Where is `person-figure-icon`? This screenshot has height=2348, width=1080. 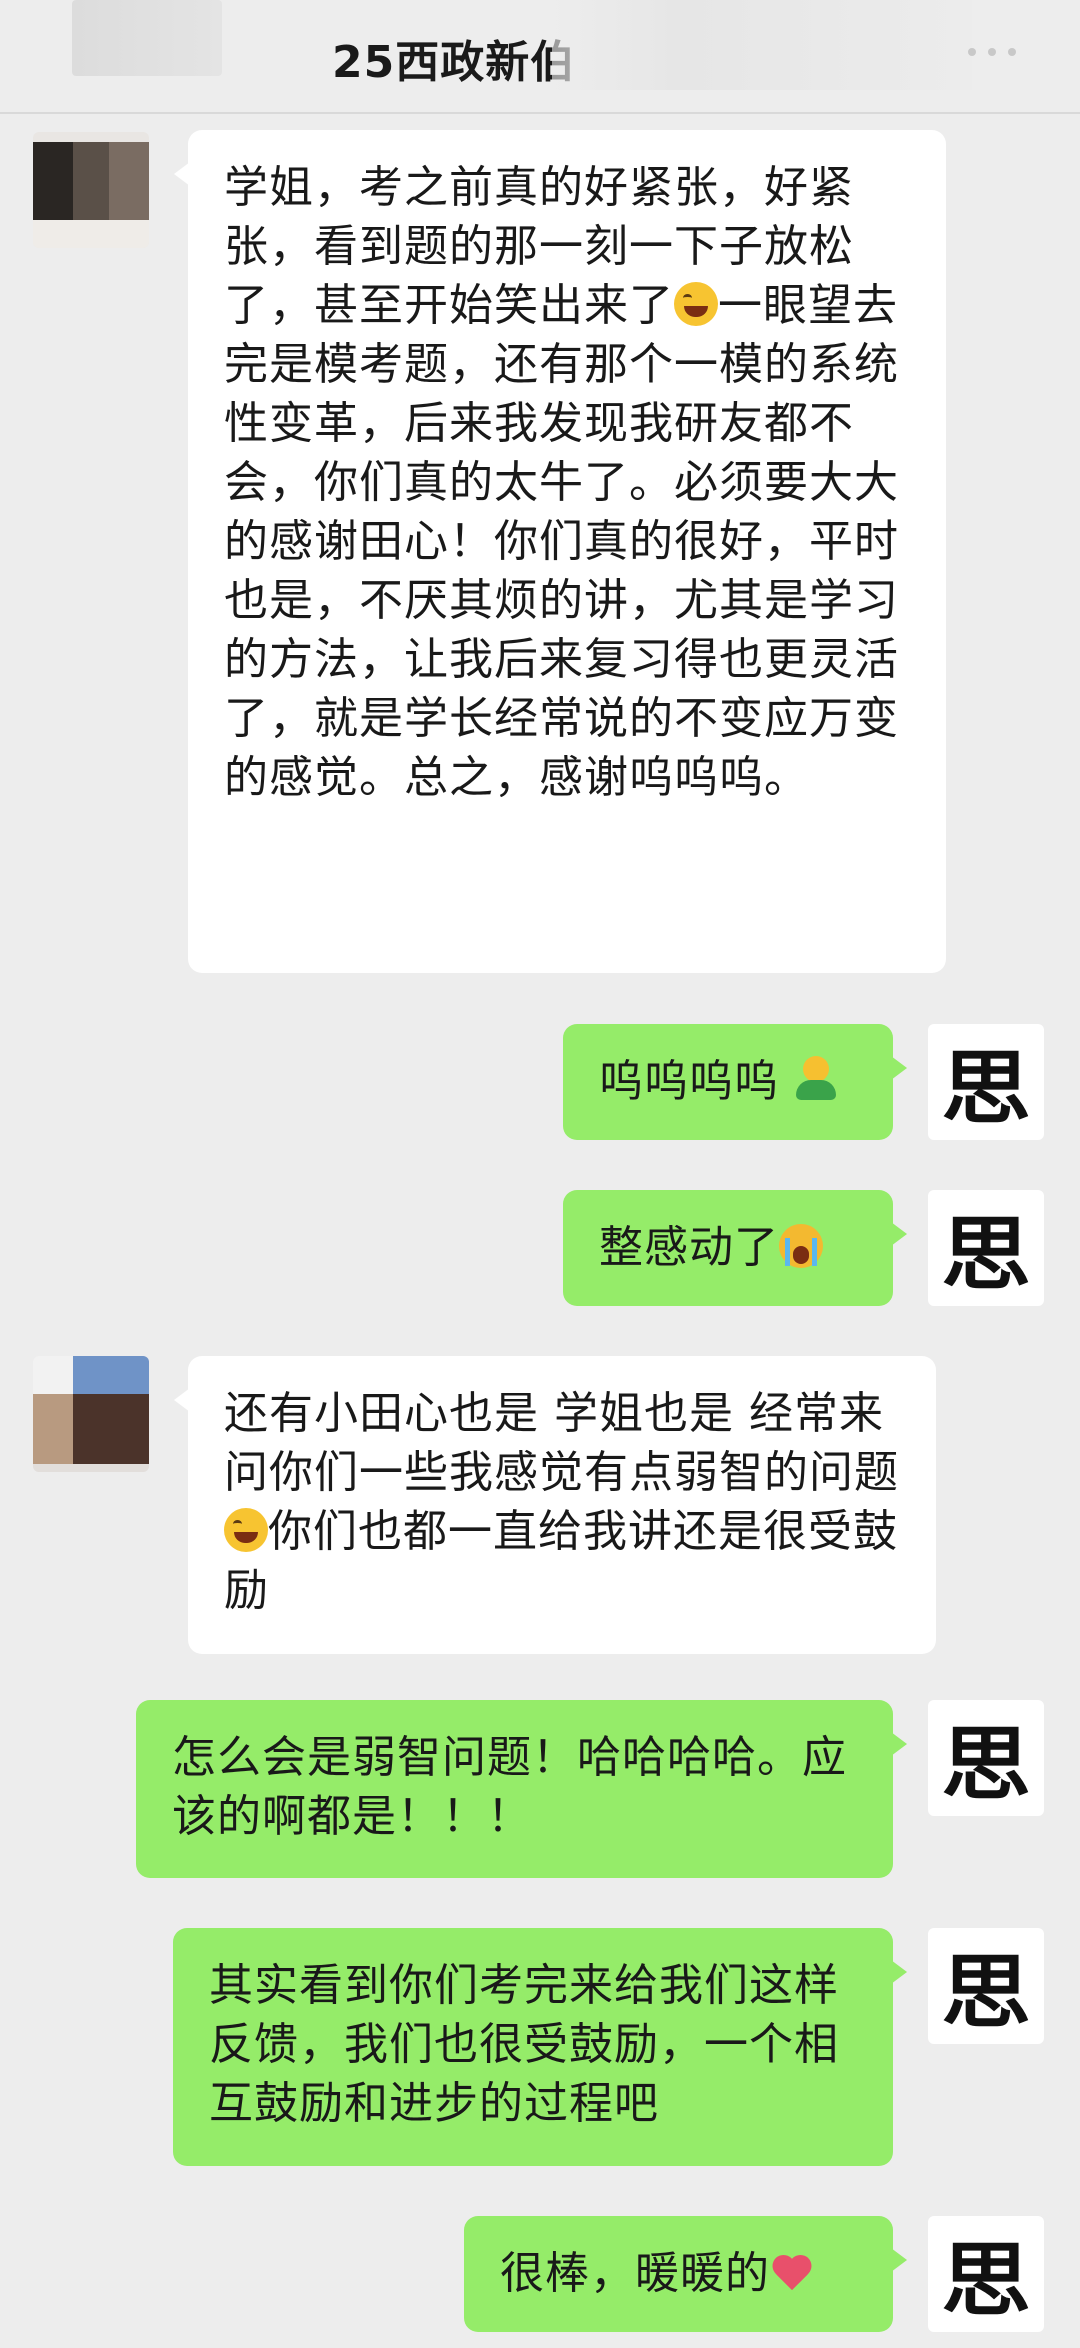
person-figure-icon is located at coordinates (816, 1080).